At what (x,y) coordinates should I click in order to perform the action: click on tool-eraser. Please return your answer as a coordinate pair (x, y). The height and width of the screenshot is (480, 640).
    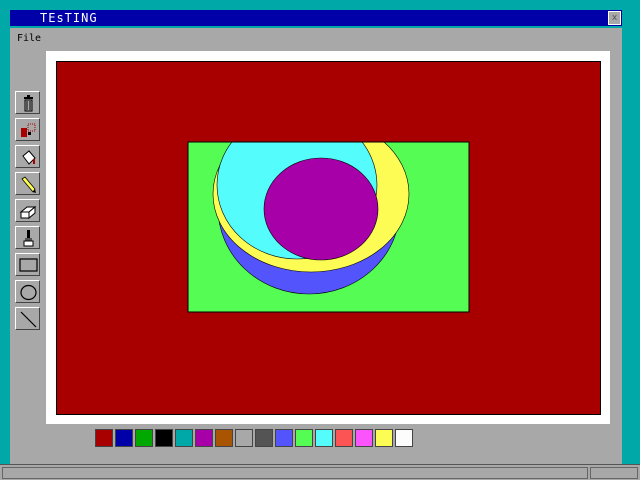
    Looking at the image, I should click on (27, 210).